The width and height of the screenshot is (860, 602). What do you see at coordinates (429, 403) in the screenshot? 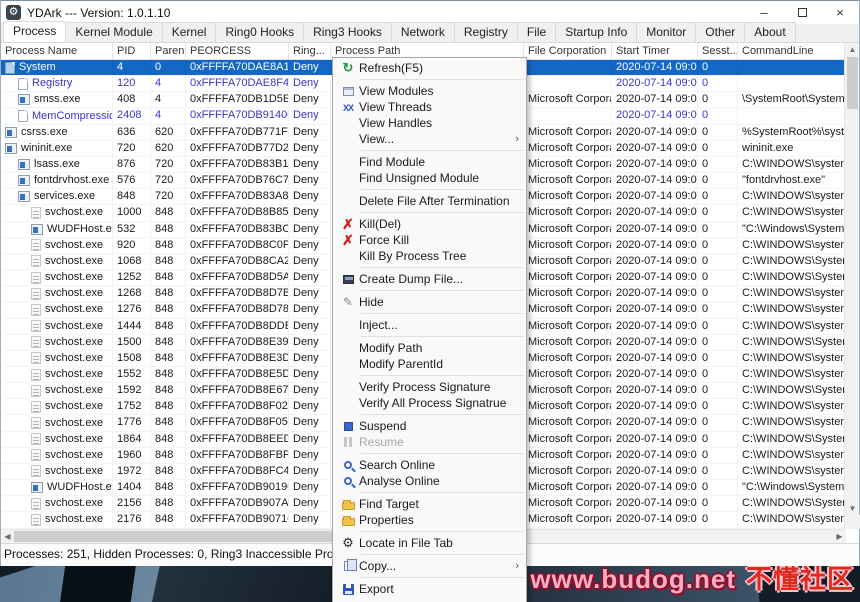
I see `menu-item-verify-all-process-signatrue: Verify All Process Signatrue` at bounding box center [429, 403].